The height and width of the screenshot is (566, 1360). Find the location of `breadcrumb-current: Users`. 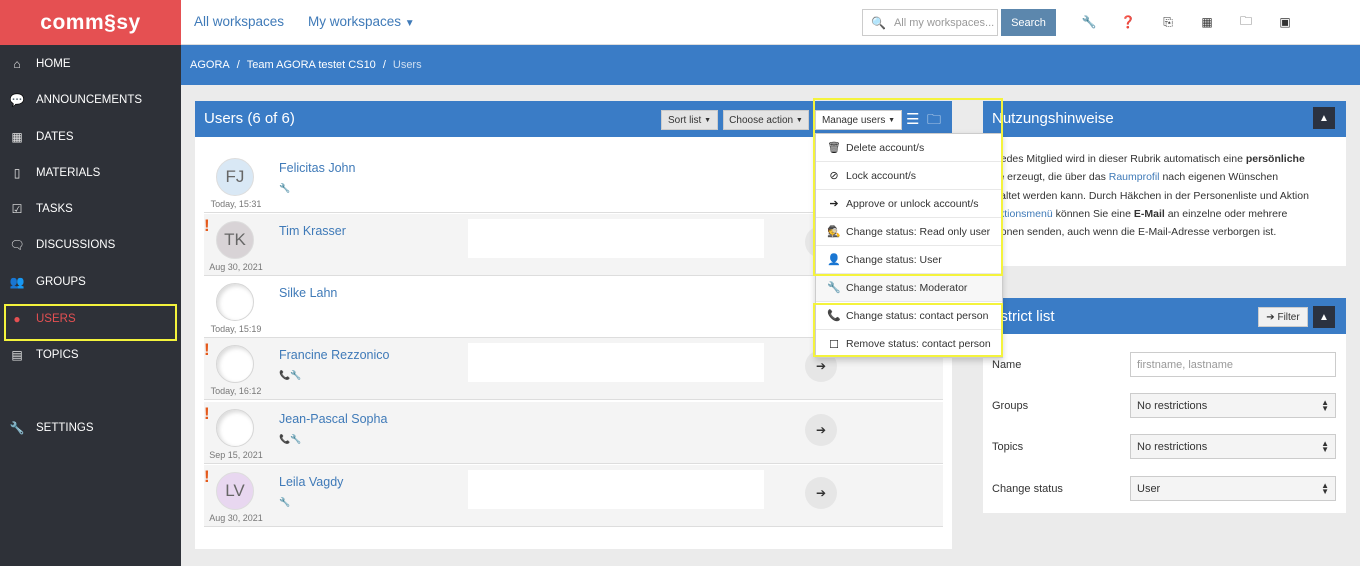

breadcrumb-current: Users is located at coordinates (407, 65).